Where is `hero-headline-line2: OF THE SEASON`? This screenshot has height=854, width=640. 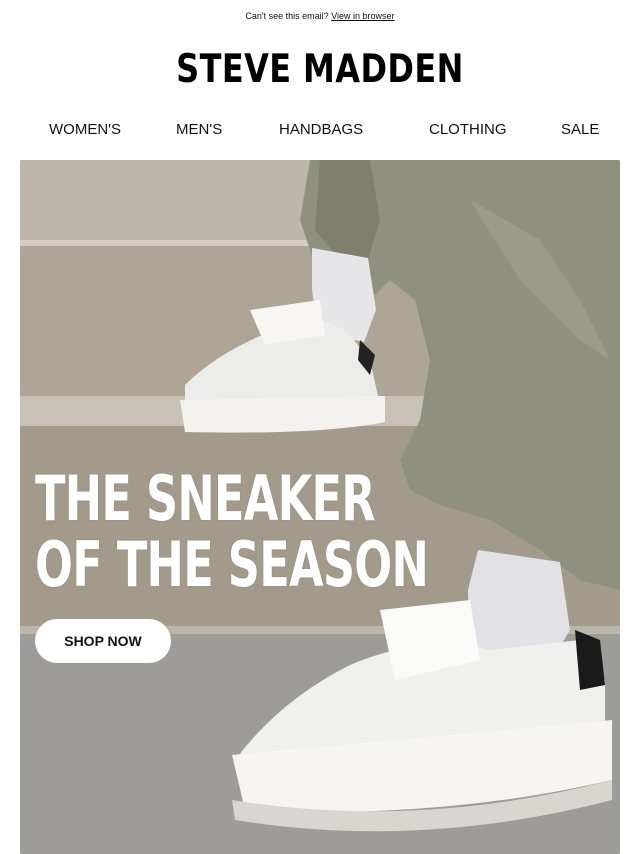
hero-headline-line2: OF THE SEASON is located at coordinates (232, 564).